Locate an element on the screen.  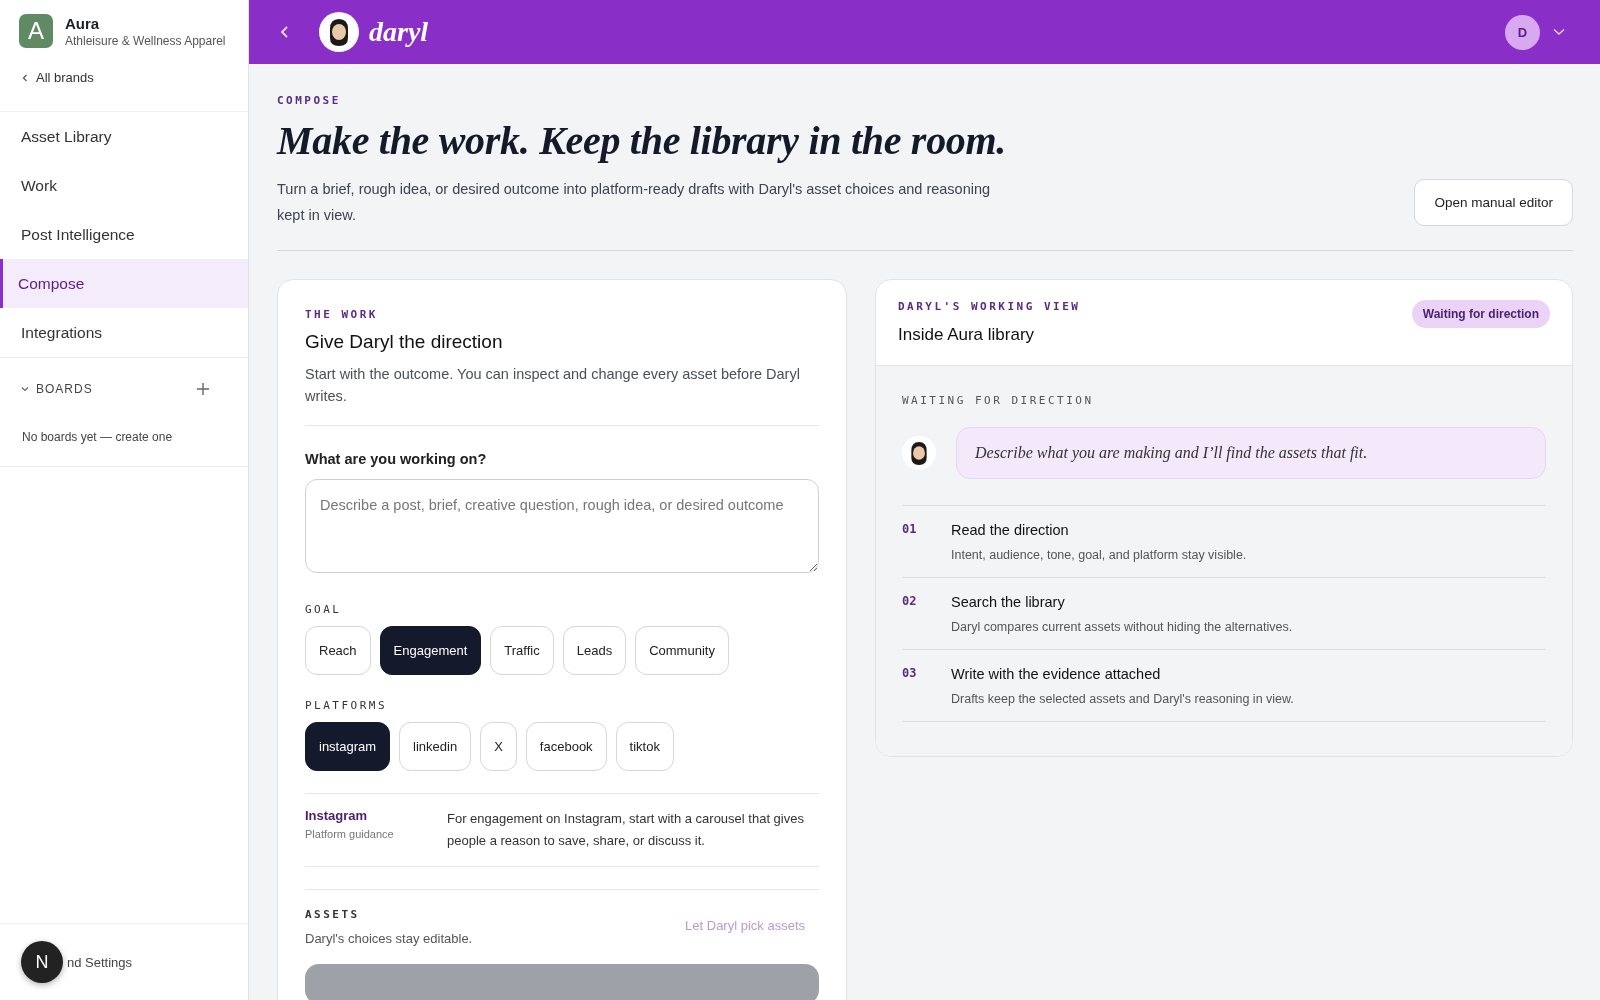
app-name: daryl is located at coordinates (399, 32).